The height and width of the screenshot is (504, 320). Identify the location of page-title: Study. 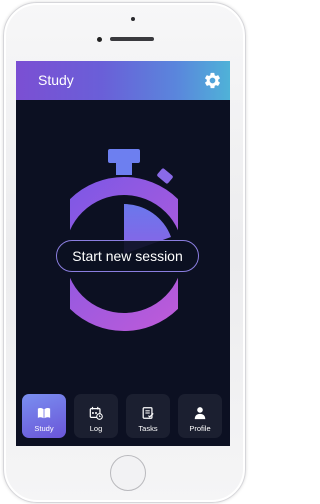
(56, 80).